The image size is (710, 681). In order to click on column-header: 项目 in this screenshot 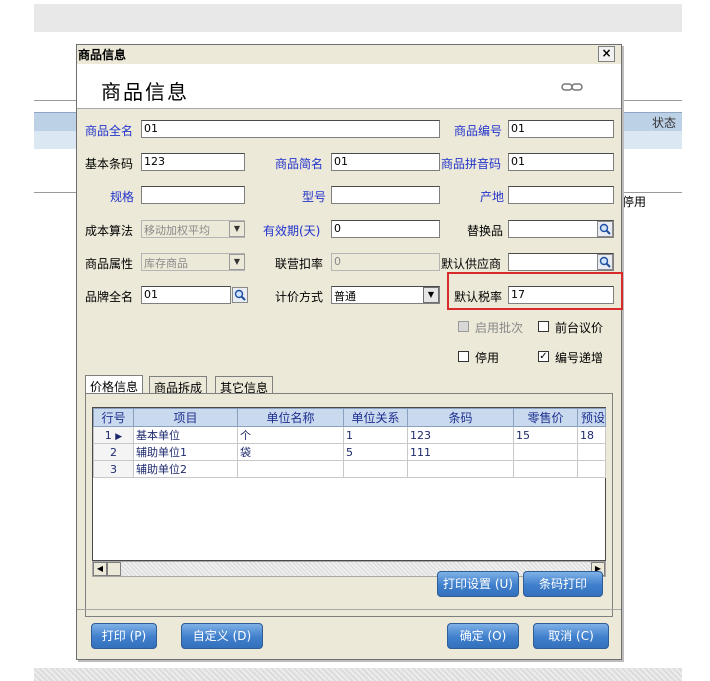, I will do `click(185, 417)`.